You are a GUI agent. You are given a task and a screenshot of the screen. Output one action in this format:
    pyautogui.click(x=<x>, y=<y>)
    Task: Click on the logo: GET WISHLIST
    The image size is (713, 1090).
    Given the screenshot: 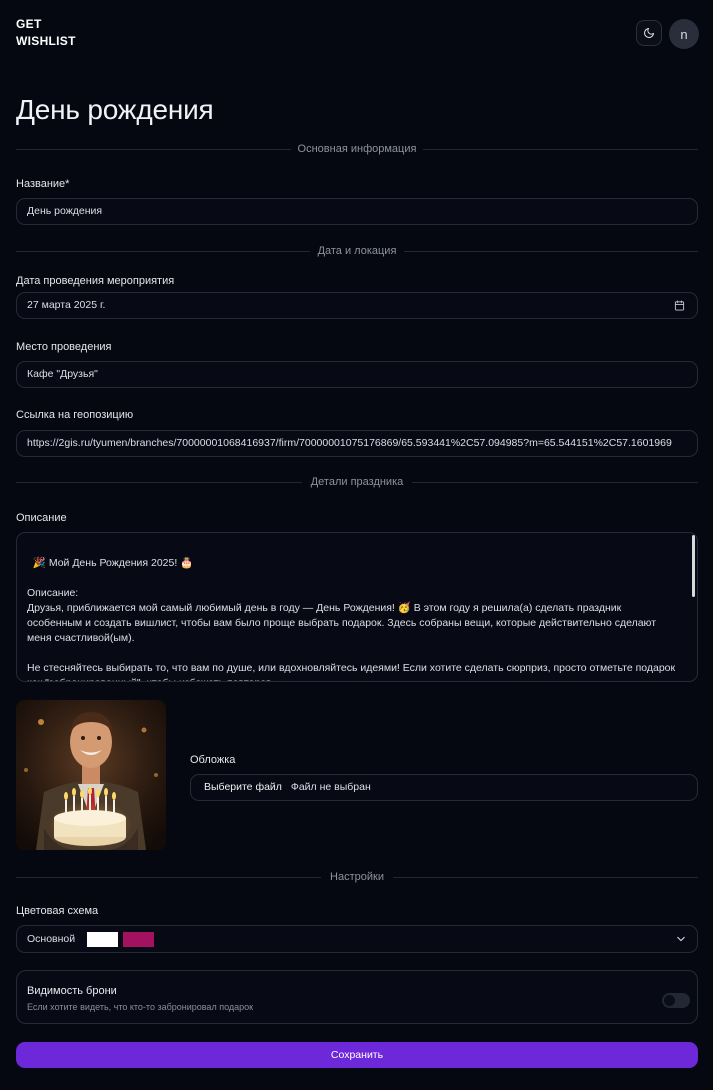 What is the action you would take?
    pyautogui.click(x=56, y=33)
    